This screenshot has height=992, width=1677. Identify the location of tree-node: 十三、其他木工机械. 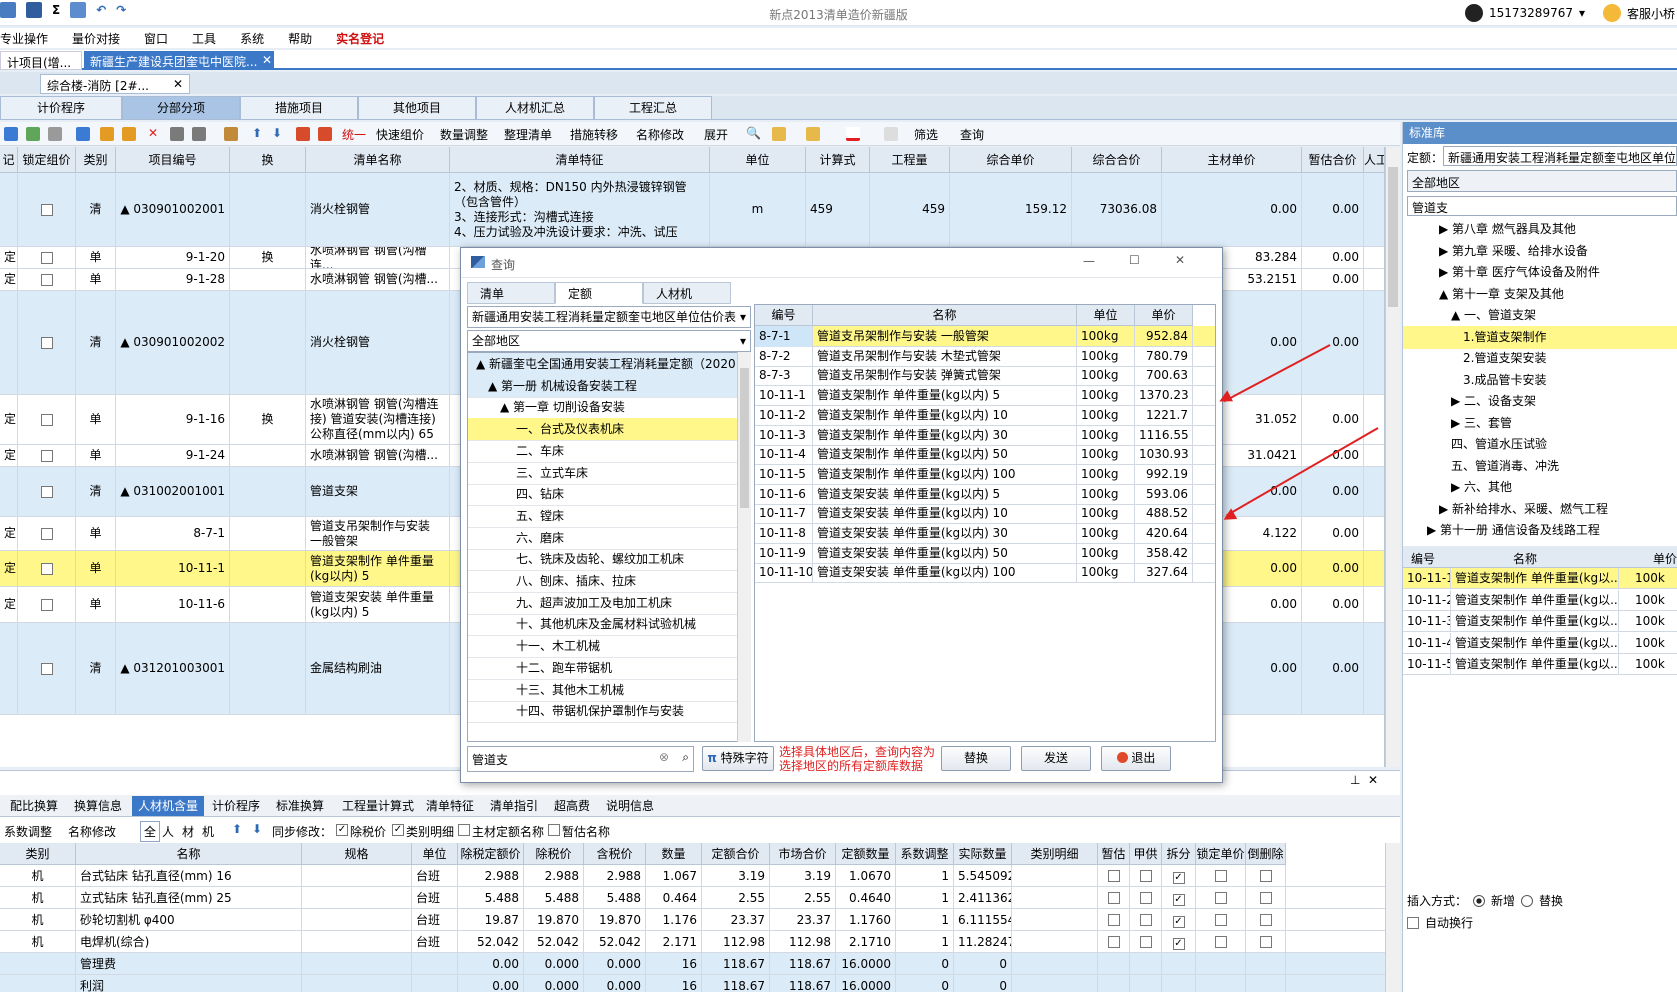
(603, 690).